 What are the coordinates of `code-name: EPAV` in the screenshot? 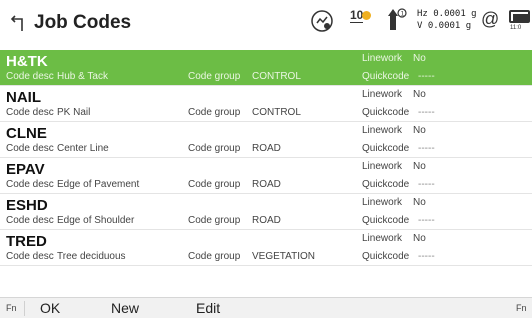 It's located at (25, 169).